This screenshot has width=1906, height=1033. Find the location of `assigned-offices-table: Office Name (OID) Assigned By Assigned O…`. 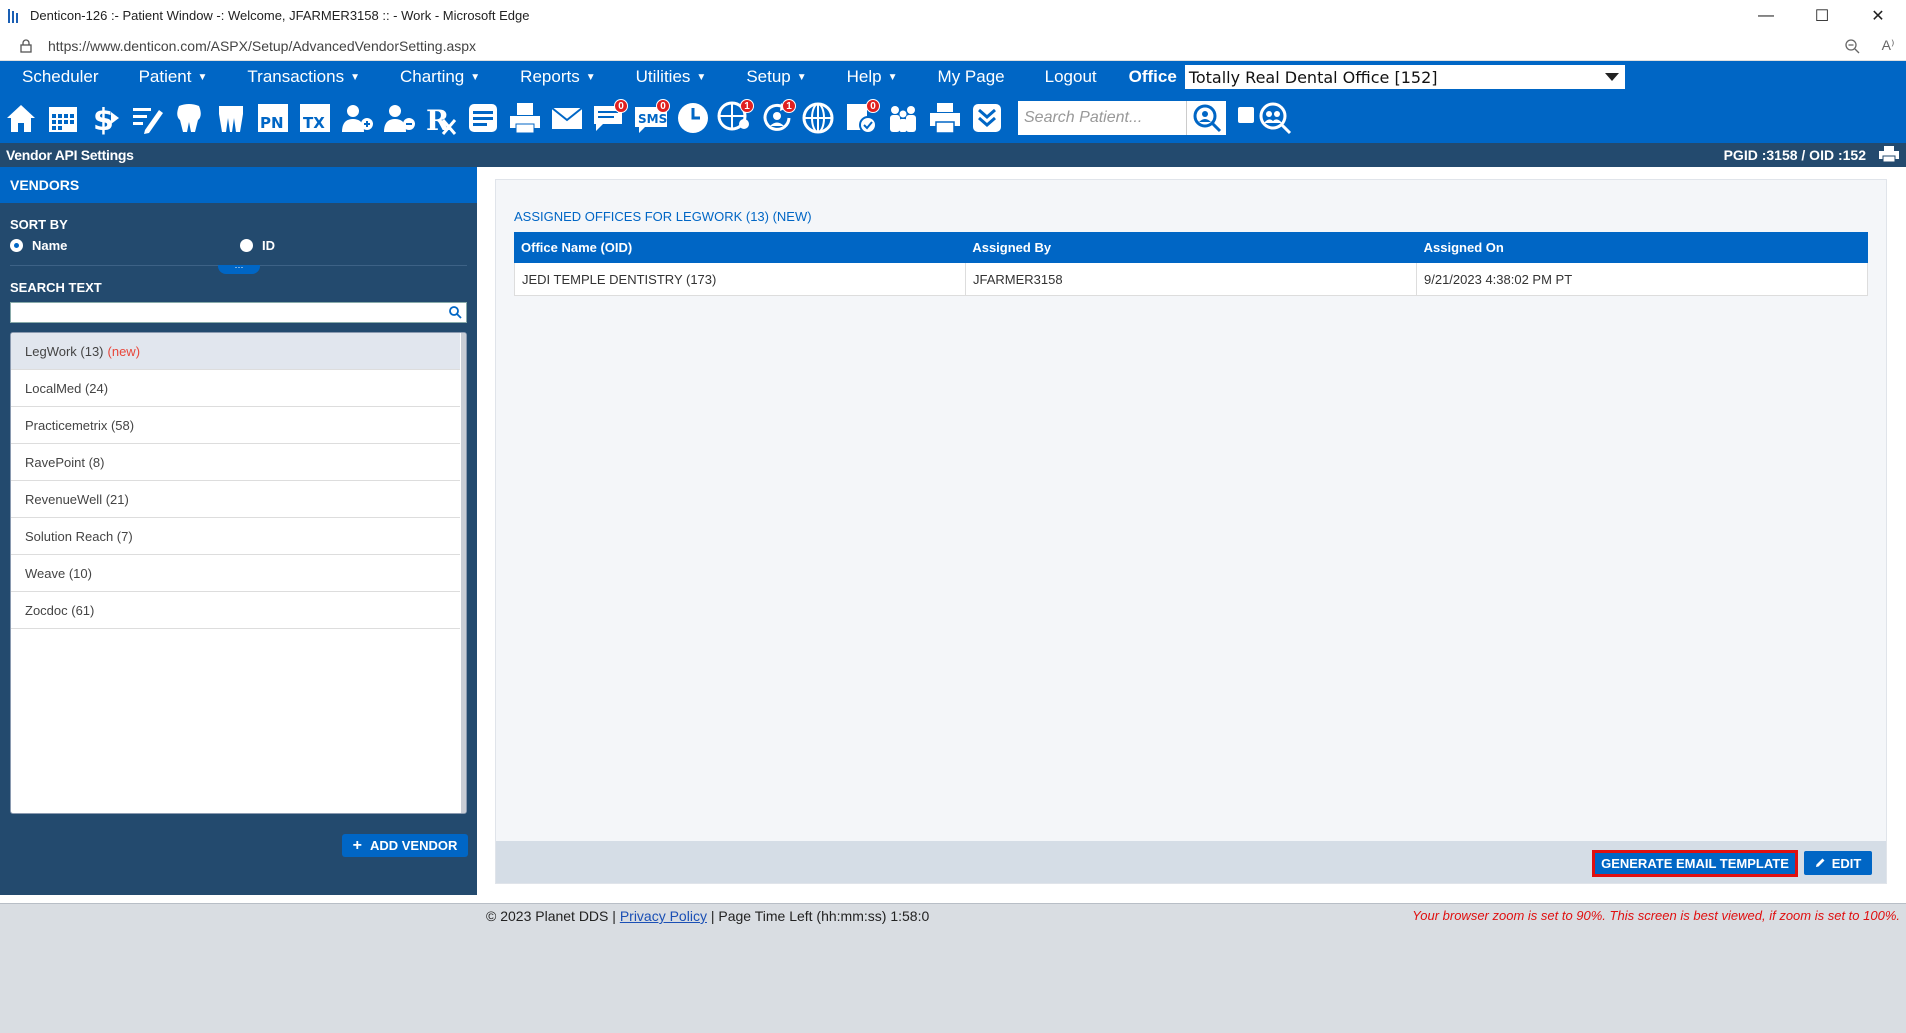

assigned-offices-table: Office Name (OID) Assigned By Assigned O… is located at coordinates (1191, 264).